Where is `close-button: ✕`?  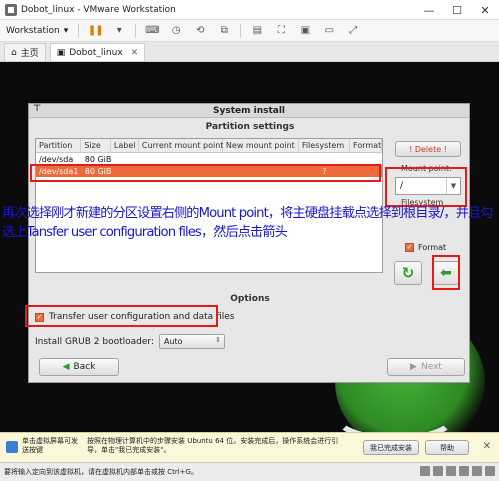 close-button: ✕ is located at coordinates (485, 10).